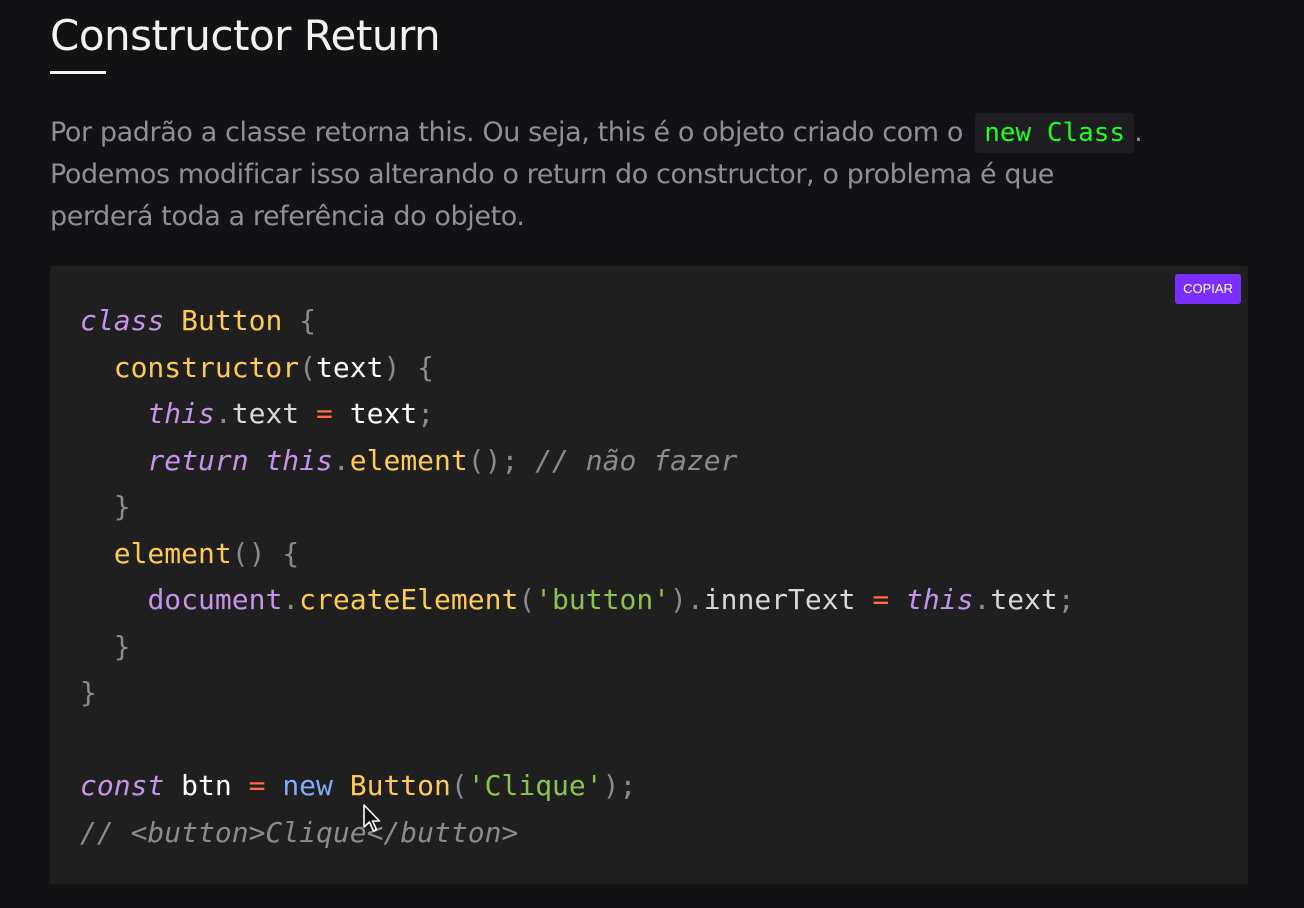 The width and height of the screenshot is (1304, 908). I want to click on code-line-1: class Button {, so click(198, 320).